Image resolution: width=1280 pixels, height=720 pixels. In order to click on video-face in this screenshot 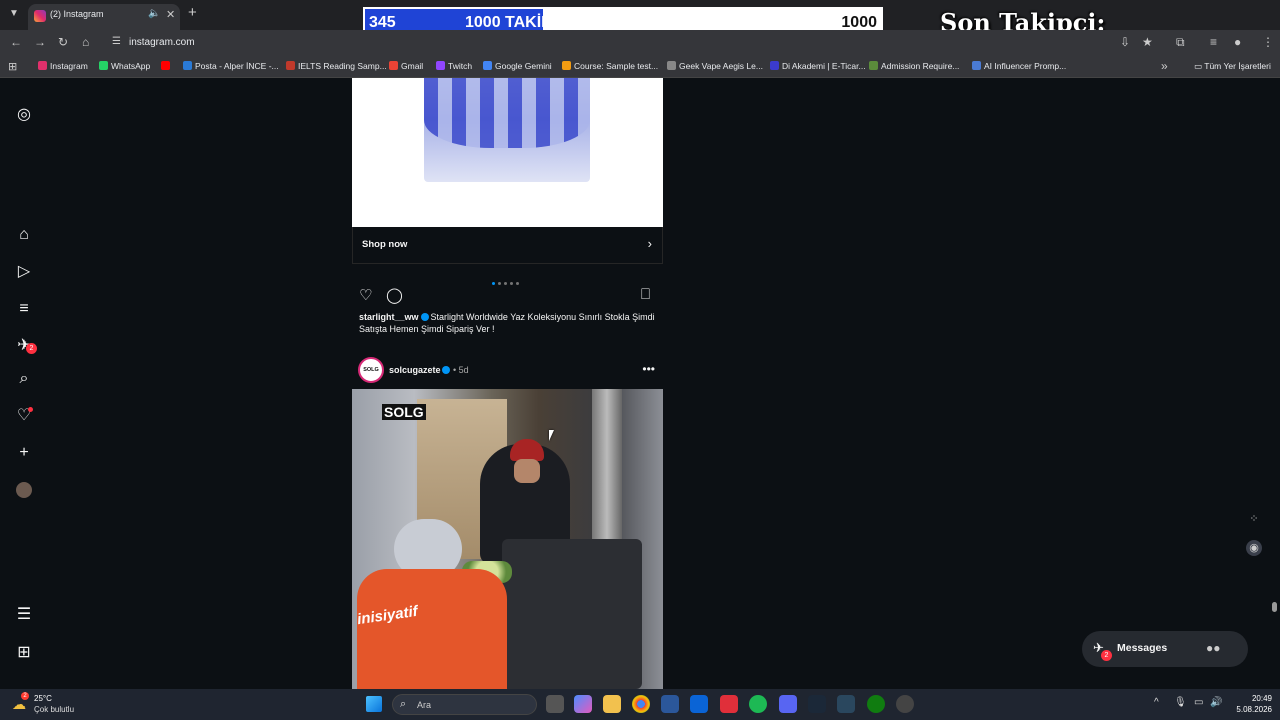, I will do `click(527, 471)`.